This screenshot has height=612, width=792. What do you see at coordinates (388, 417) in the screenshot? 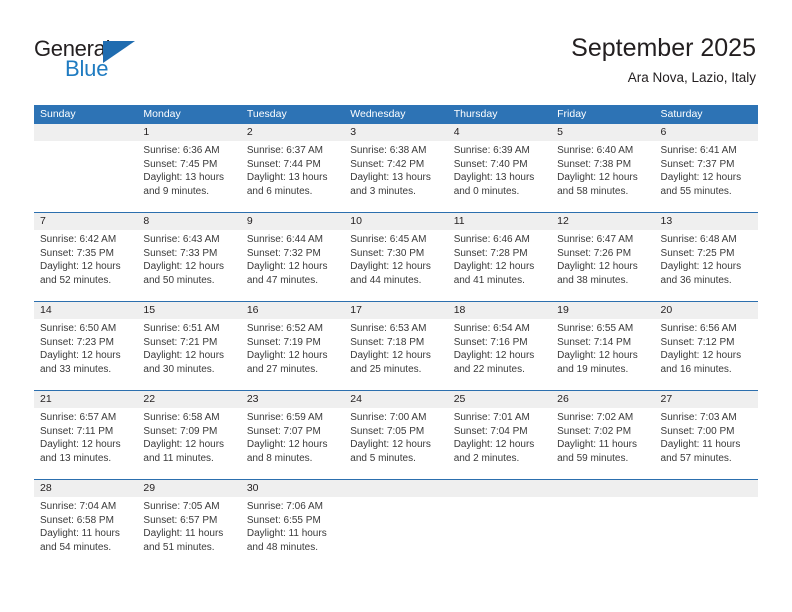
I see `day-detail-line: Sunrise: 7:00 AM` at bounding box center [388, 417].